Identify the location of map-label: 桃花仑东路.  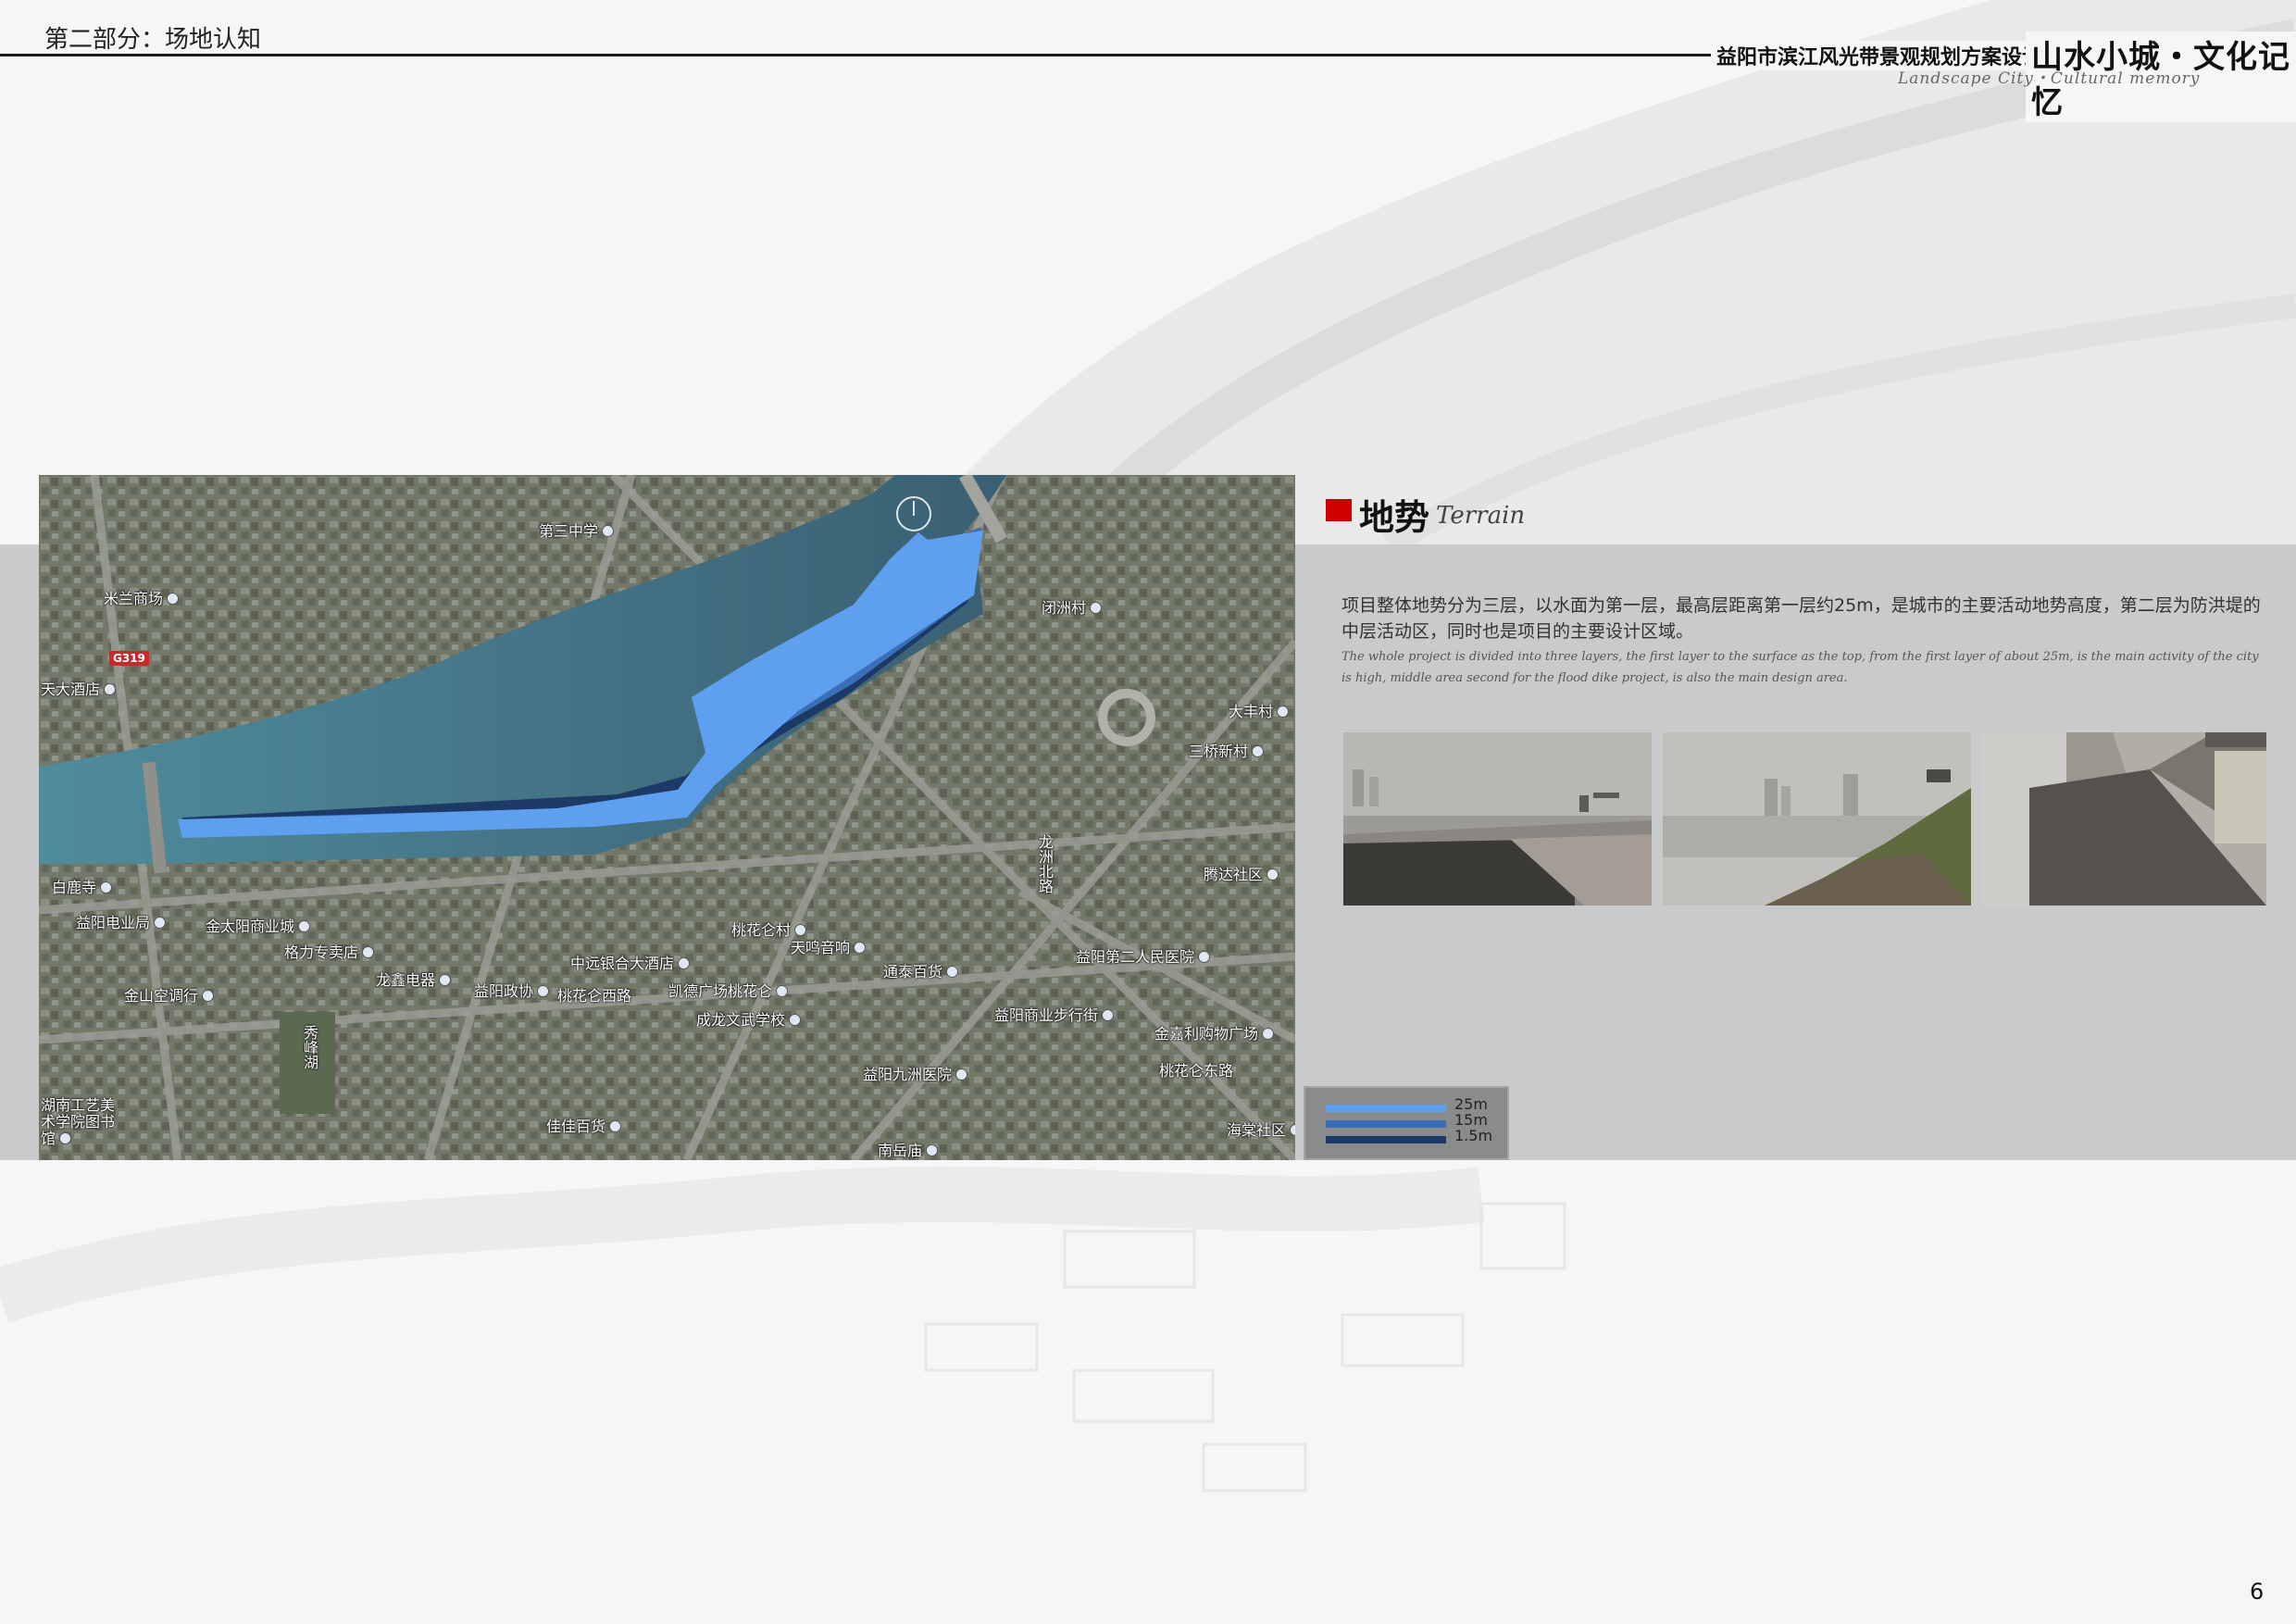
(1196, 1071).